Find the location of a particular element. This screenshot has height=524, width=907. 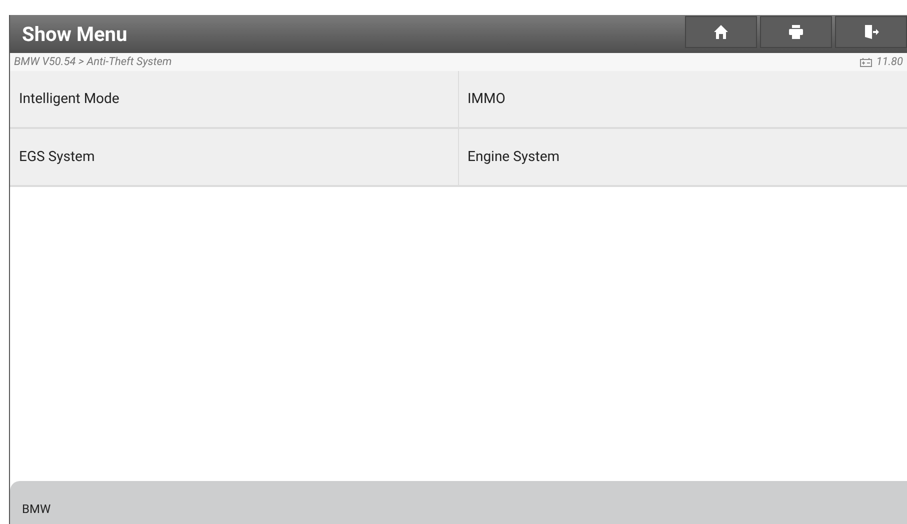

home-button is located at coordinates (721, 32).